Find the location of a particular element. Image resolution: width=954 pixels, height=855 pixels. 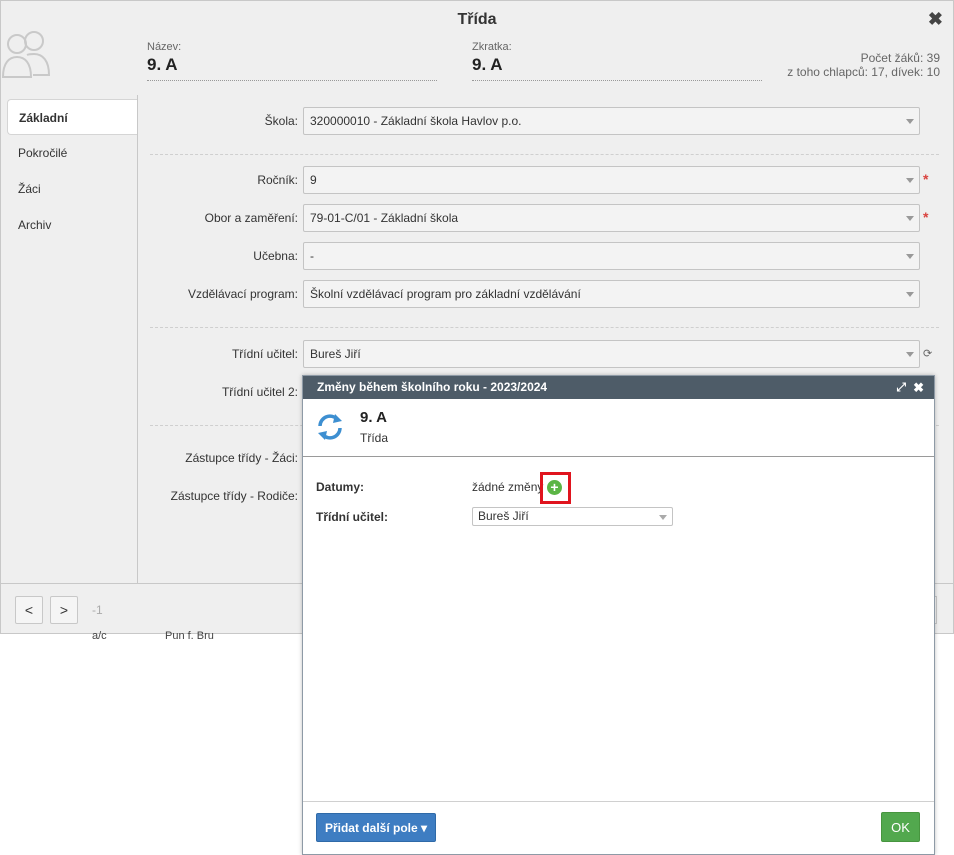

popup-teacher-label: Třídní učitel: is located at coordinates (352, 517).